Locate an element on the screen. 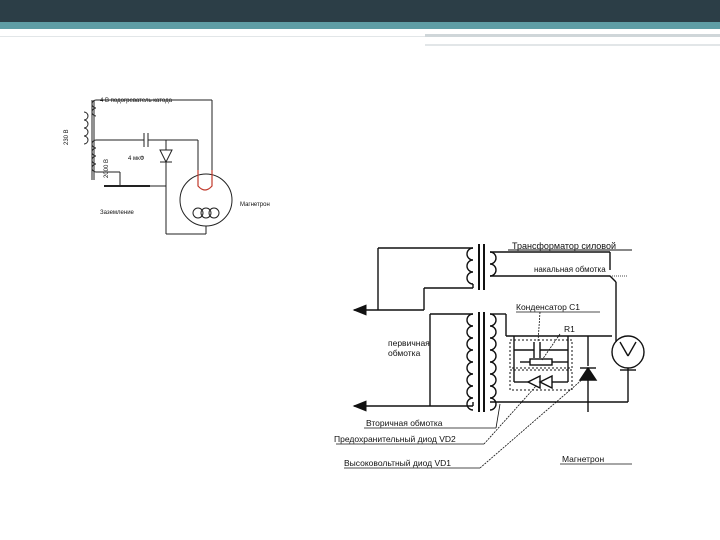  magnetron-label-bottom: Магнетрон is located at coordinates (583, 459).